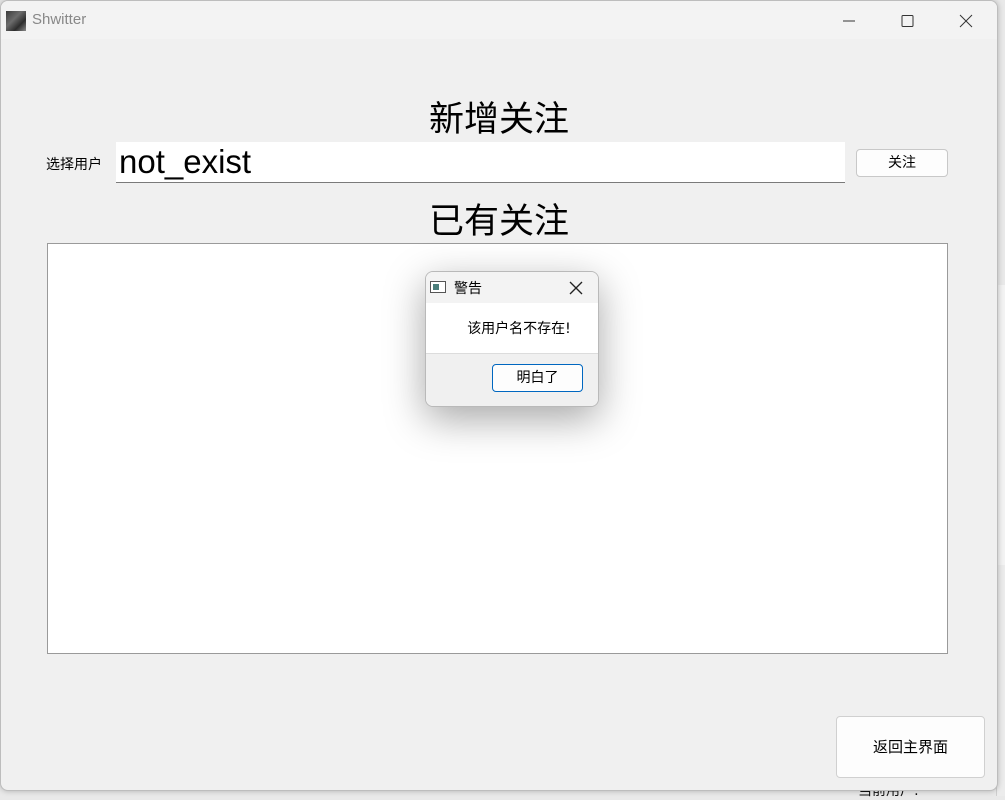  I want to click on dialog-message: 该用户名不存在!, so click(519, 329).